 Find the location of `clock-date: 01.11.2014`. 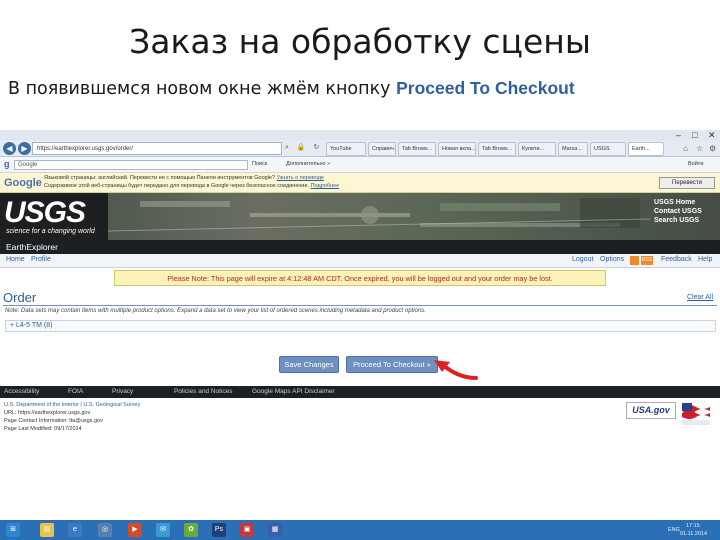

clock-date: 01.11.2014 is located at coordinates (693, 534).